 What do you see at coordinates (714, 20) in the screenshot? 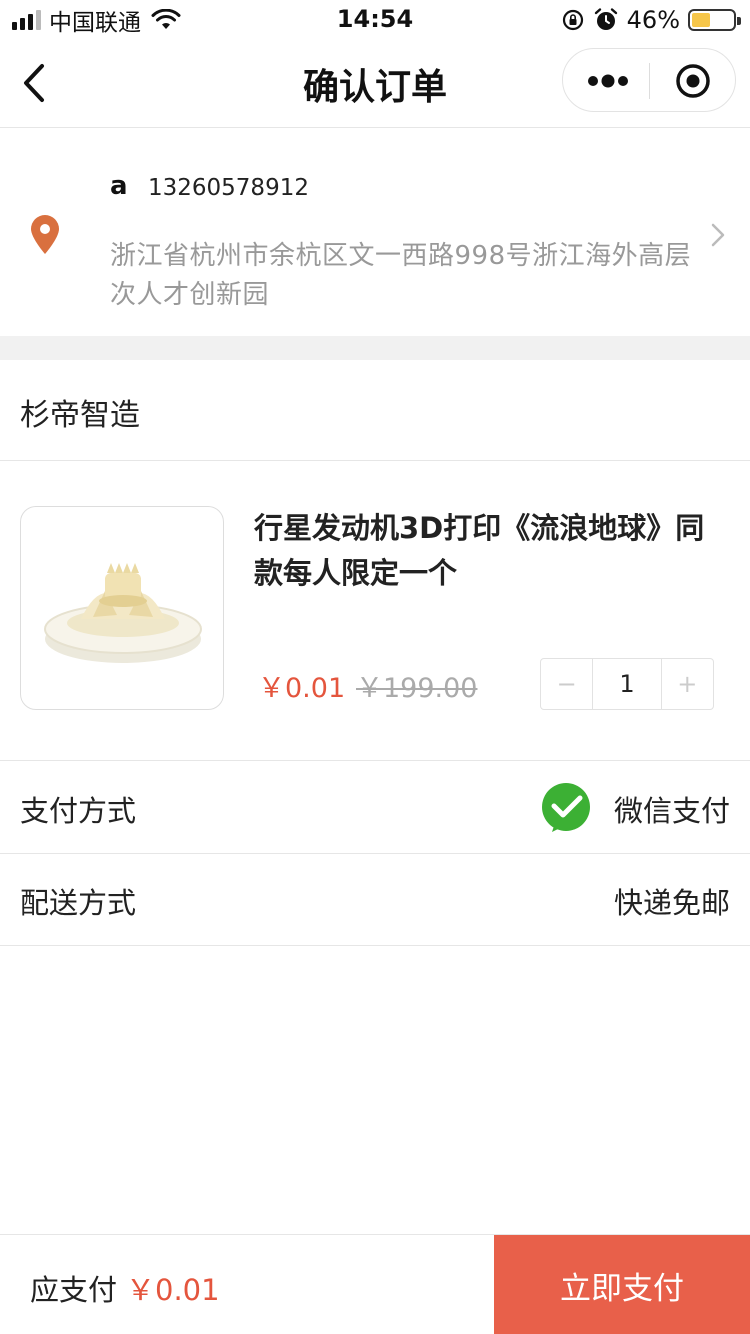
I see `battery-icon` at bounding box center [714, 20].